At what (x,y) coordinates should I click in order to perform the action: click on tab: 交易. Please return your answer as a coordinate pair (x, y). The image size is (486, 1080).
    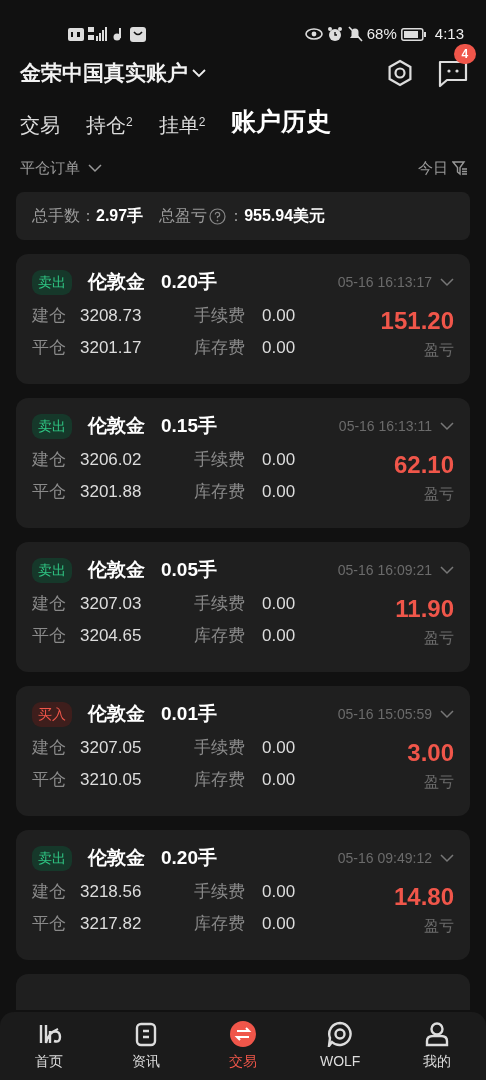
    Looking at the image, I should click on (40, 125).